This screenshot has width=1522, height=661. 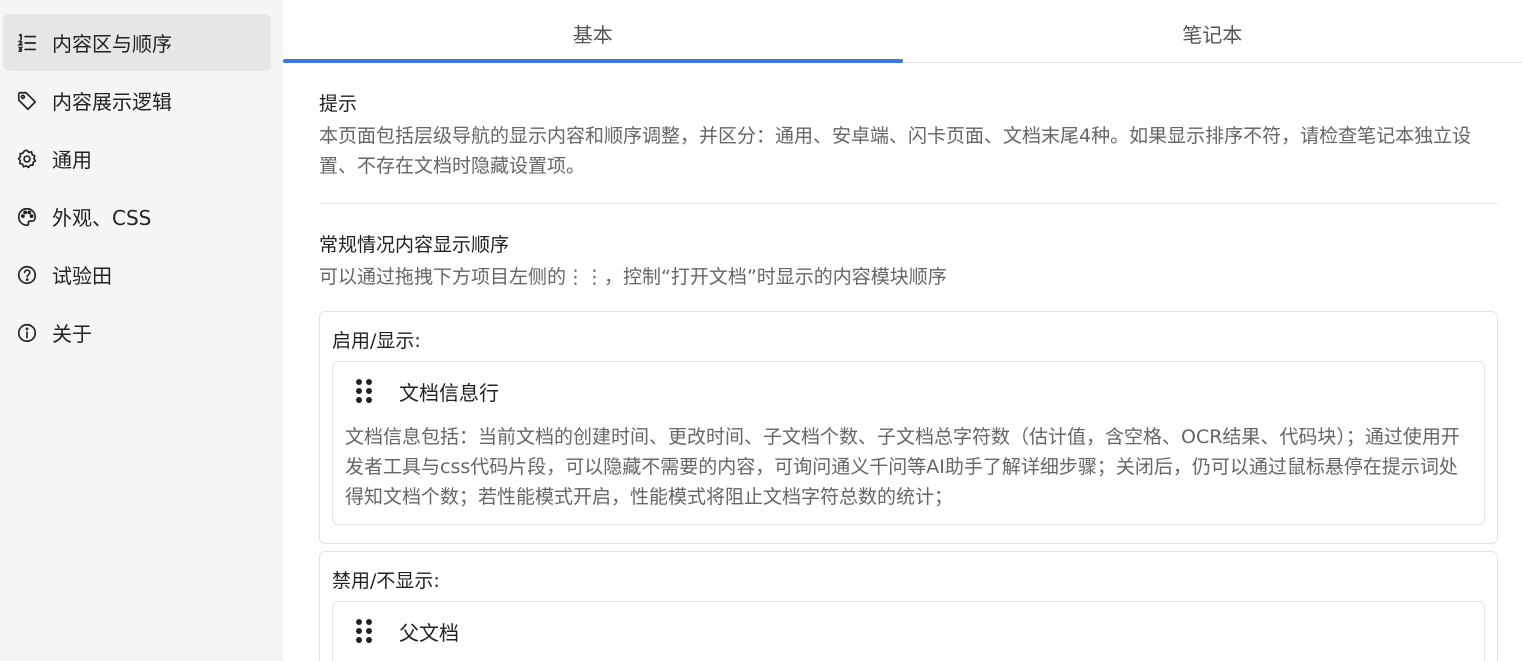 I want to click on draggable-item-parent-doc: 父文档, so click(x=908, y=631).